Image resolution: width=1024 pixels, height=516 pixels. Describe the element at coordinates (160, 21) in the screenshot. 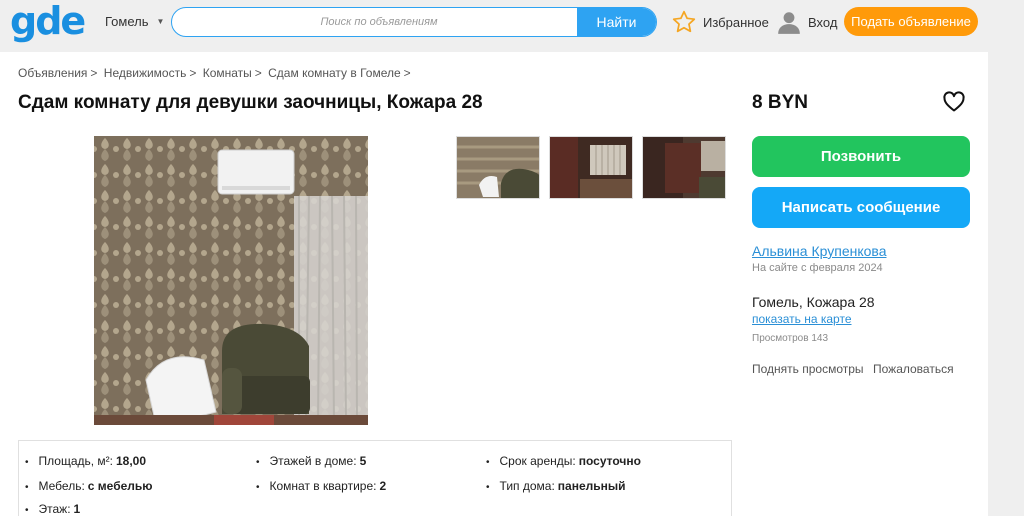

I see `chevron-down-icon: ▼` at that location.